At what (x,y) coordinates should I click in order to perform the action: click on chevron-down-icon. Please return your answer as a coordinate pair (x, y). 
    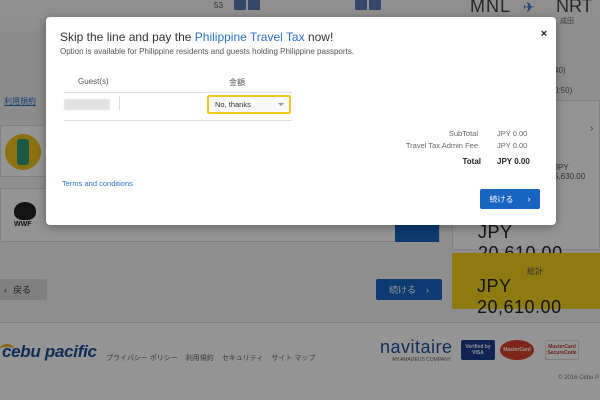
    Looking at the image, I should click on (281, 104).